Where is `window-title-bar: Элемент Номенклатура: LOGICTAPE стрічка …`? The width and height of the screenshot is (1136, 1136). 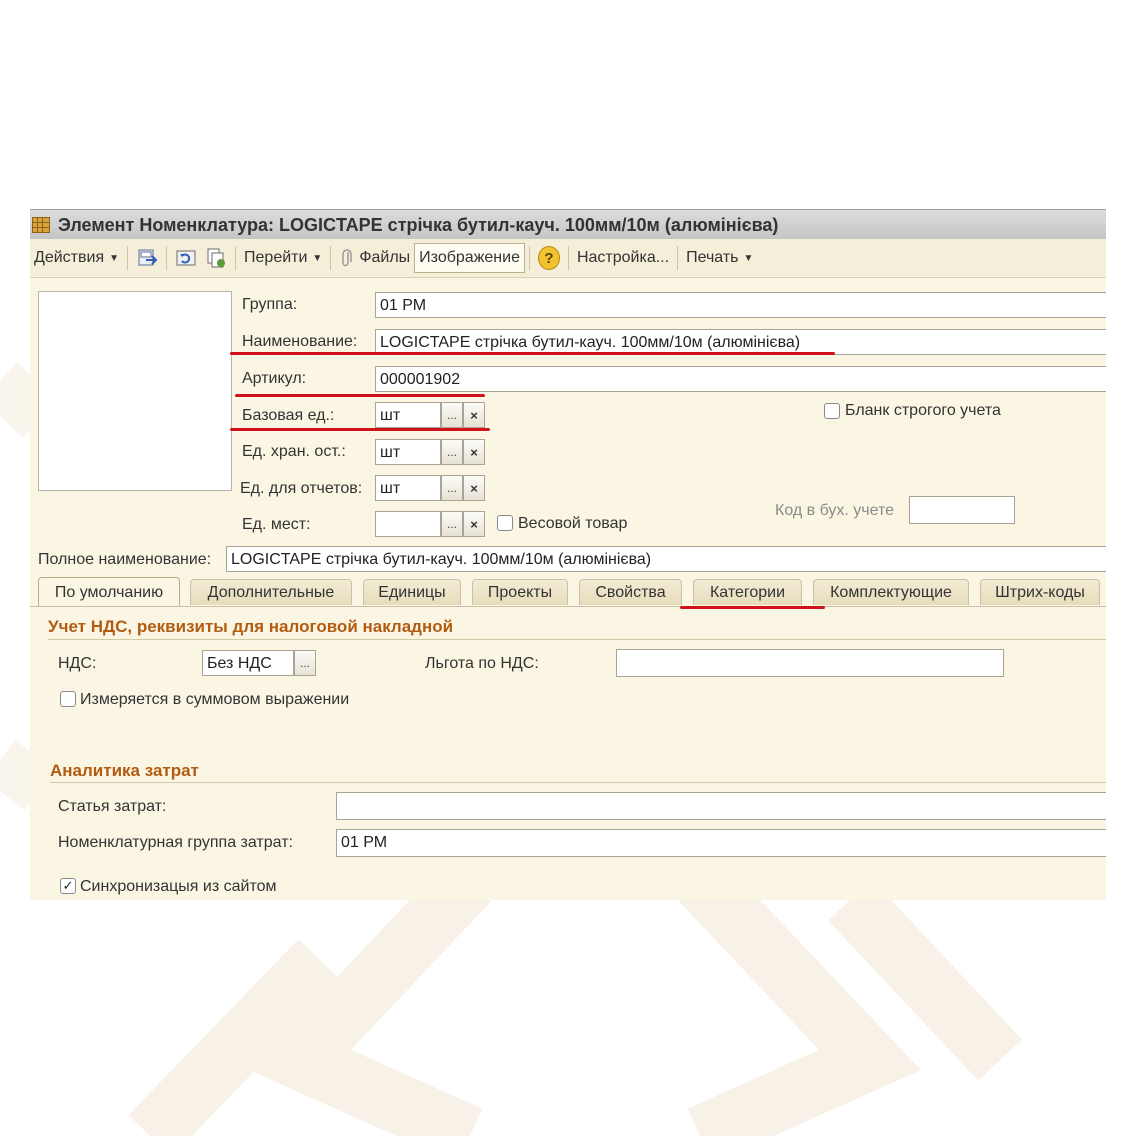 window-title-bar: Элемент Номенклатура: LOGICTAPE стрічка … is located at coordinates (568, 224).